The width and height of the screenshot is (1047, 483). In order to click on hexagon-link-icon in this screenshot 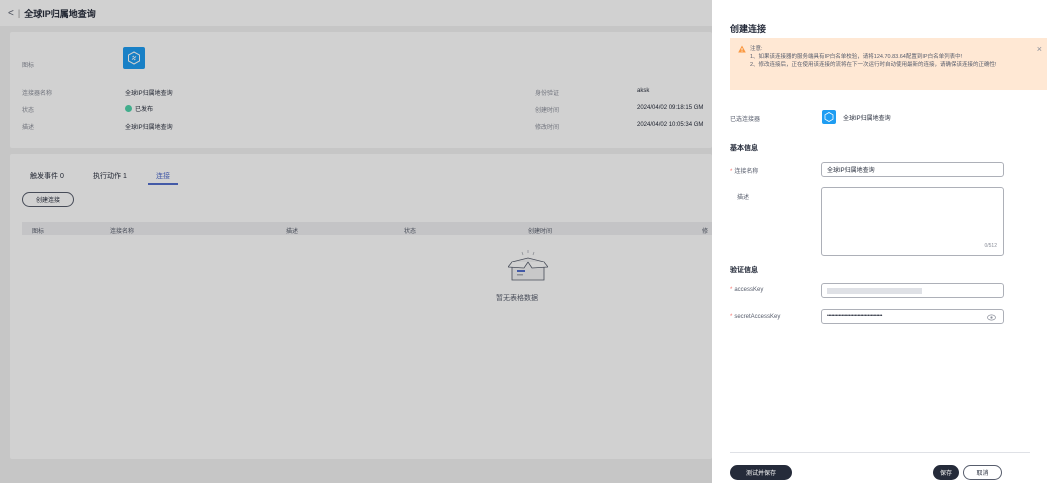, I will do `click(829, 117)`.